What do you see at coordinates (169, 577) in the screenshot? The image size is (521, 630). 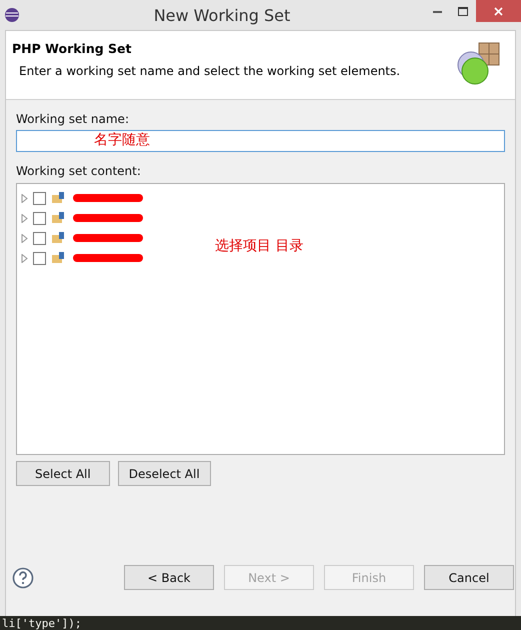 I see `dialog-button: < Back` at bounding box center [169, 577].